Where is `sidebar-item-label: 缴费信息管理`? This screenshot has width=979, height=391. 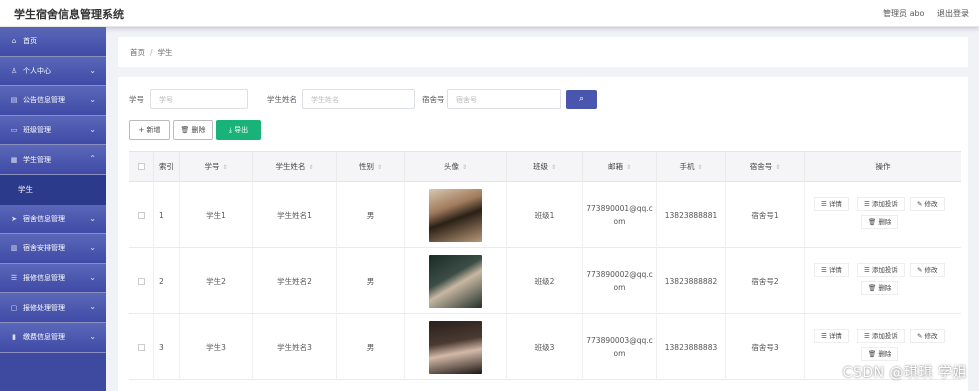
sidebar-item-label: 缴费信息管理 is located at coordinates (44, 337).